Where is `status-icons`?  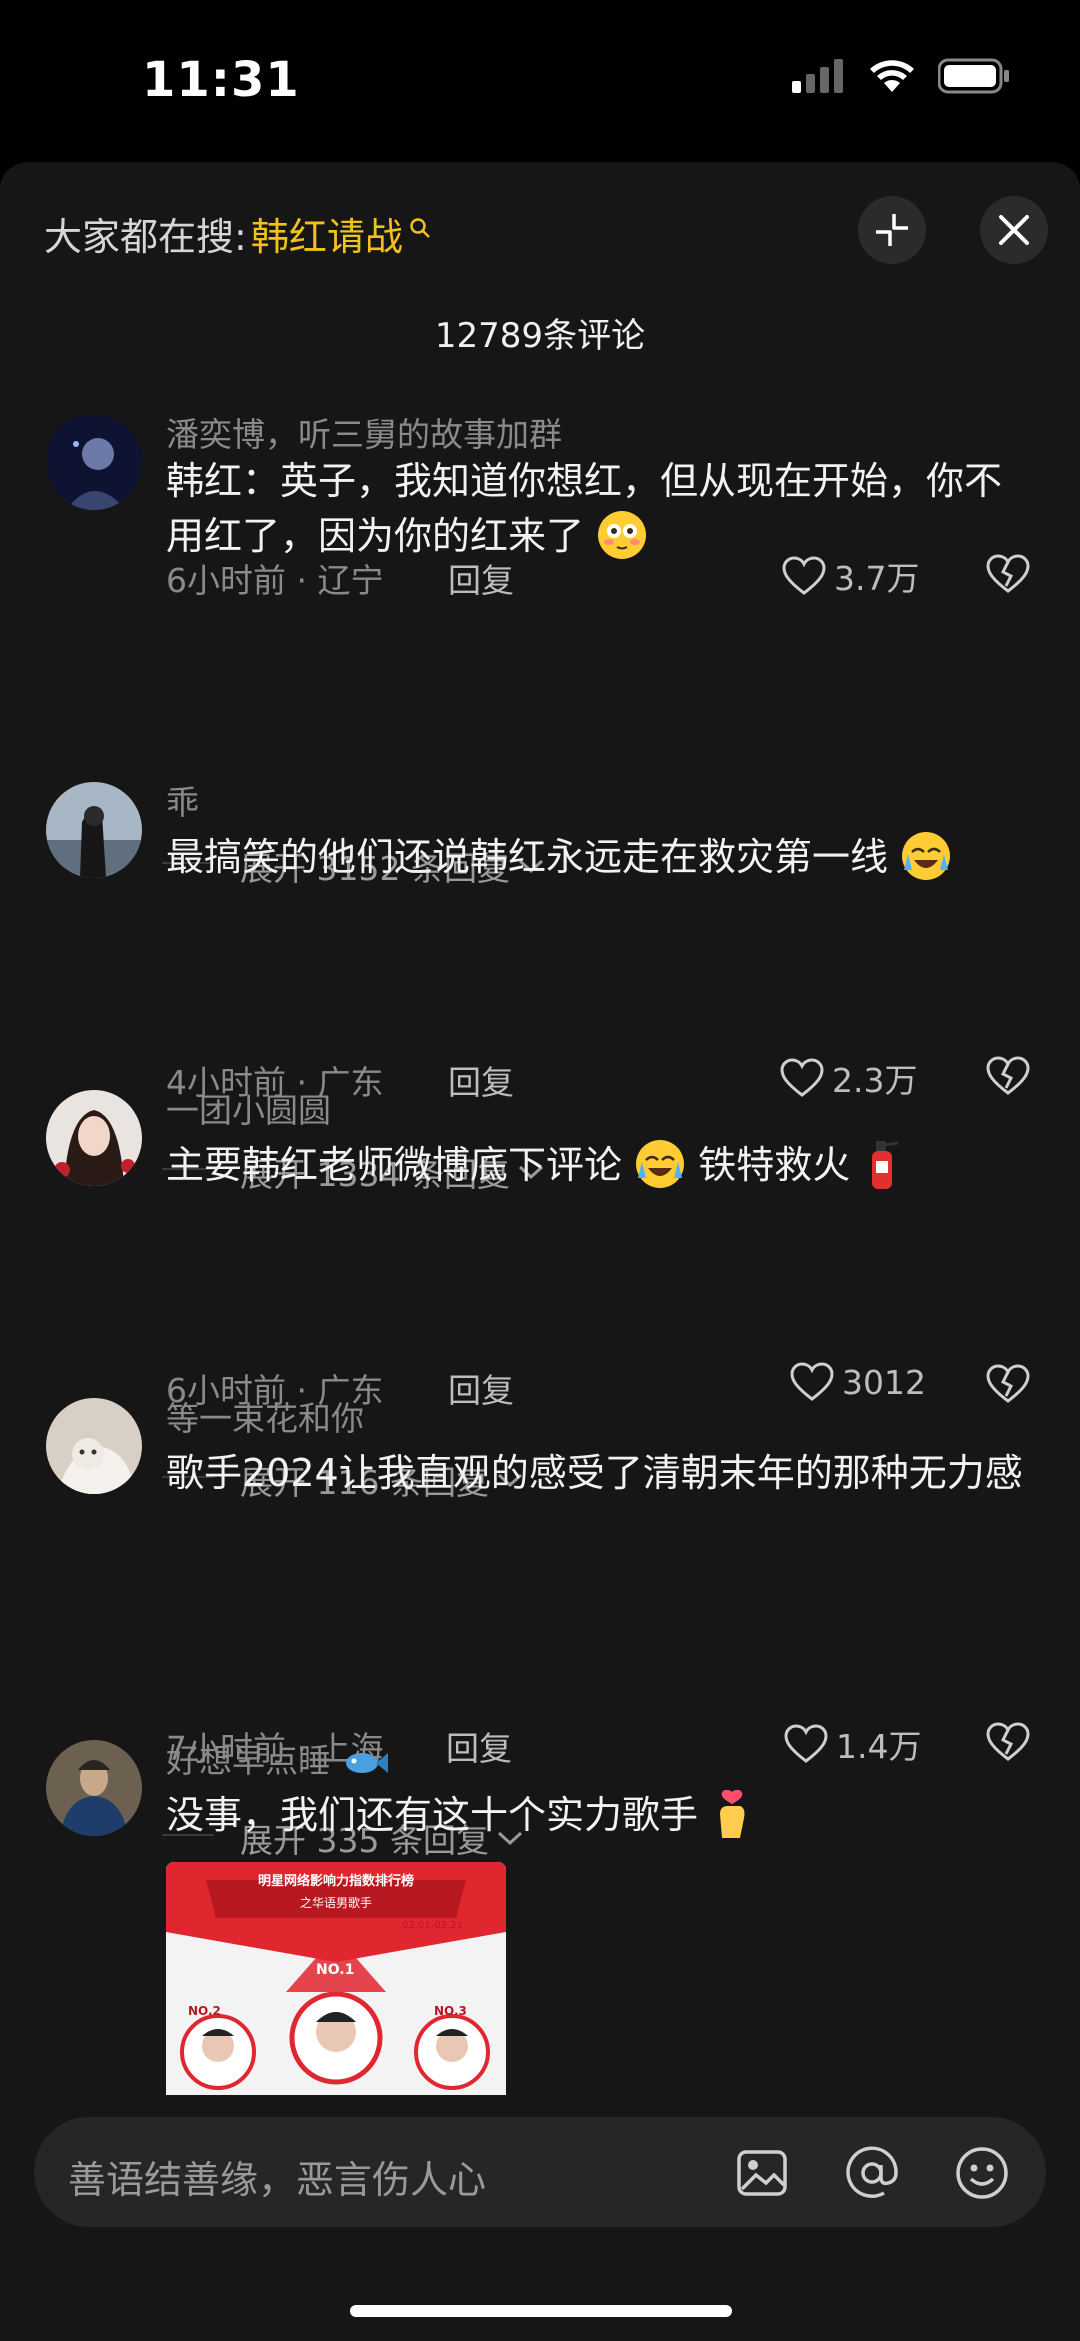
status-icons is located at coordinates (901, 76).